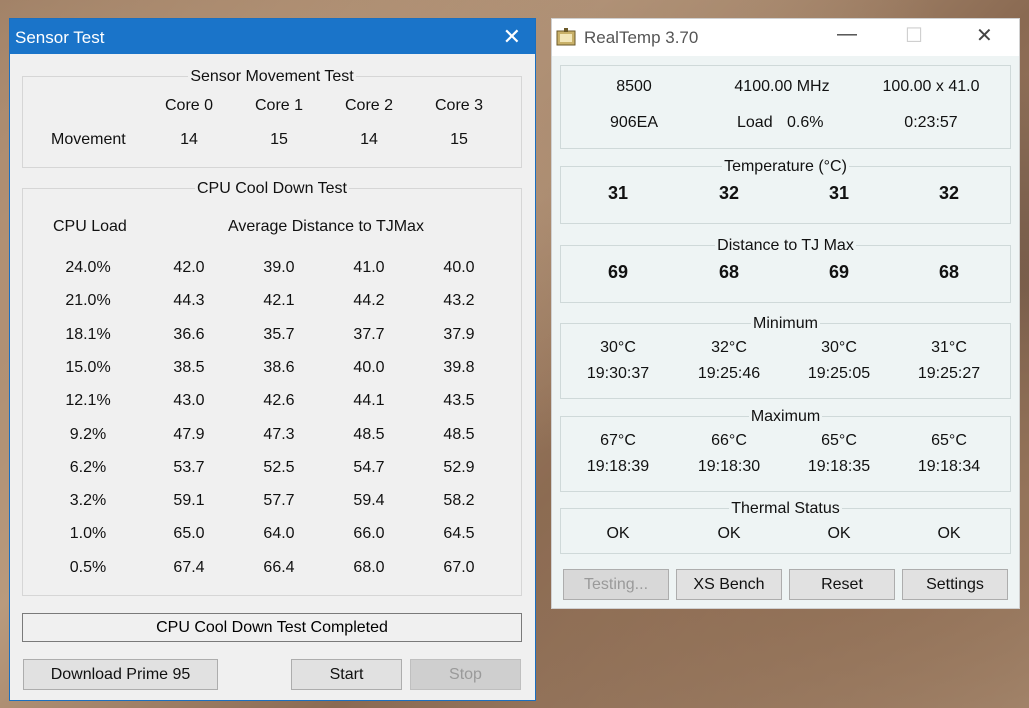 The image size is (1029, 708). What do you see at coordinates (88, 434) in the screenshot?
I see `cpu-load-cell: 9.2%` at bounding box center [88, 434].